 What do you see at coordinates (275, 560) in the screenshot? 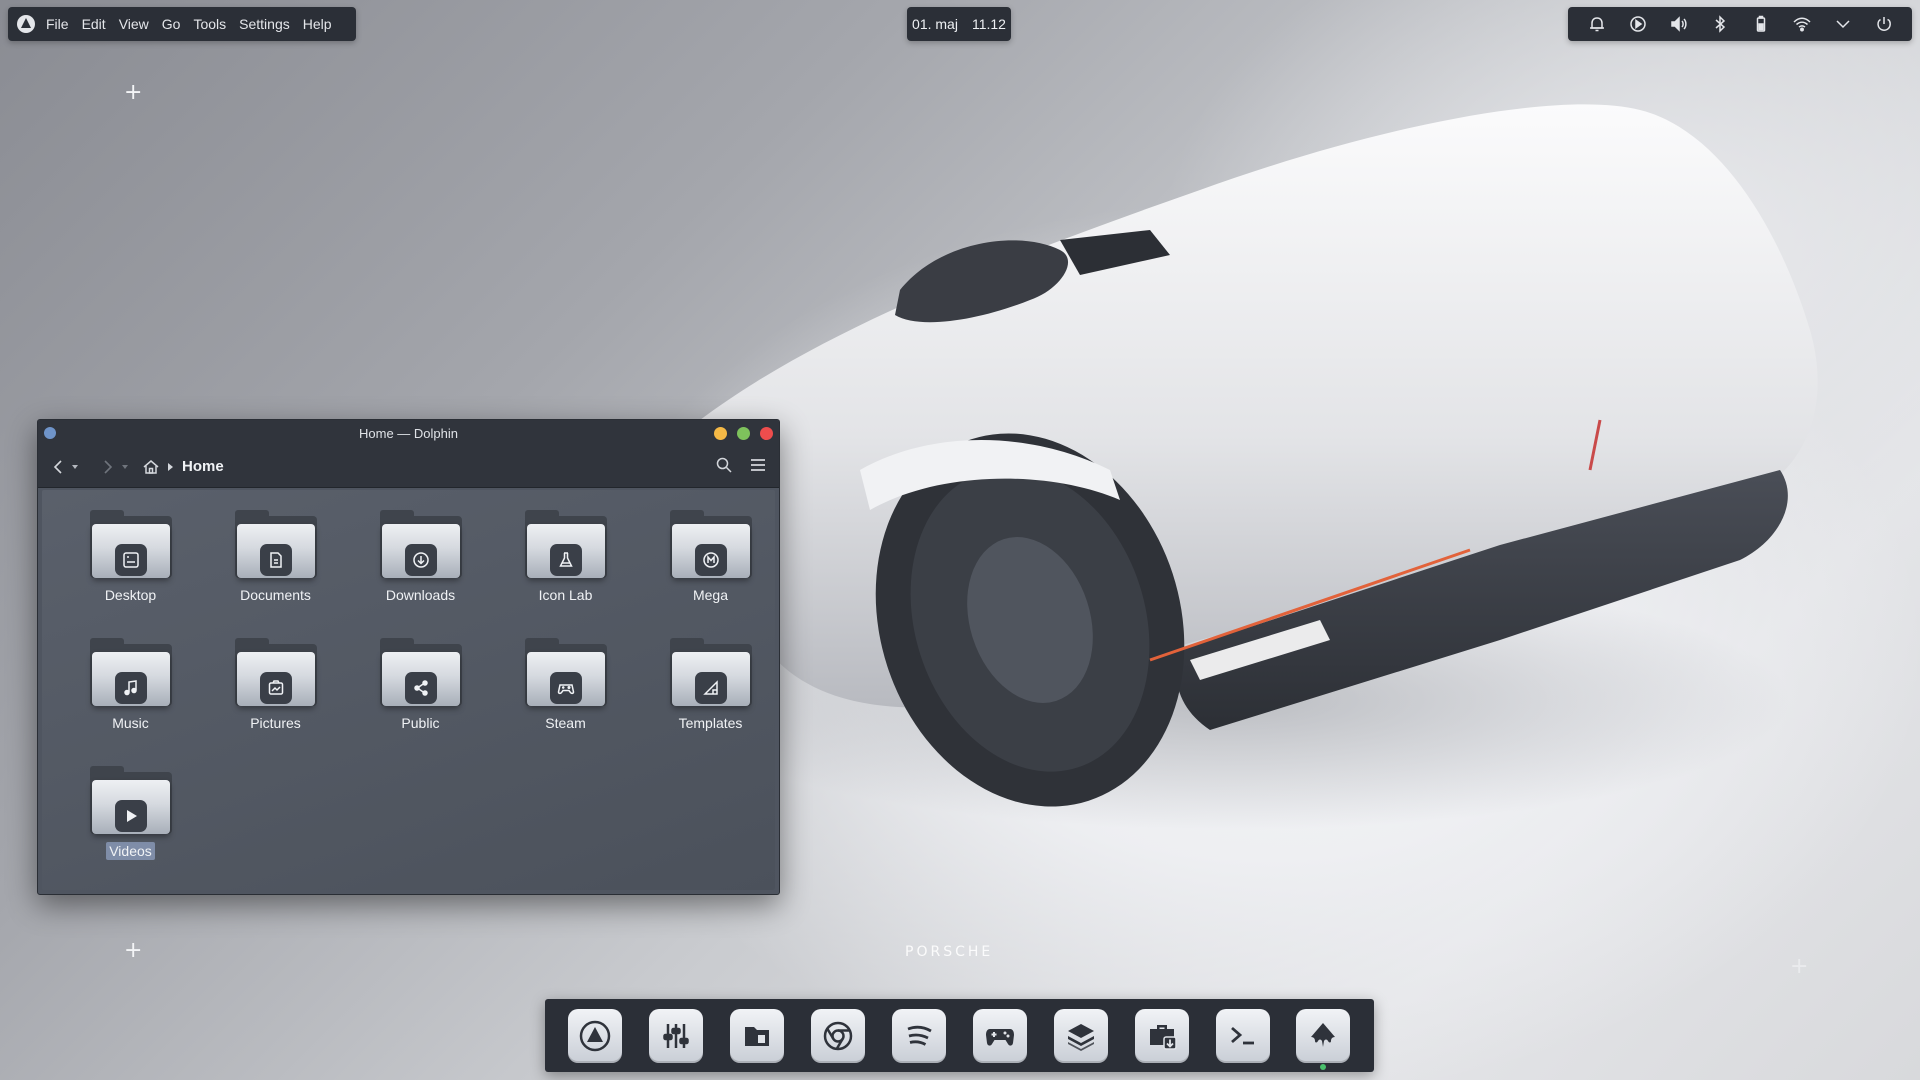
I see `document-icon` at bounding box center [275, 560].